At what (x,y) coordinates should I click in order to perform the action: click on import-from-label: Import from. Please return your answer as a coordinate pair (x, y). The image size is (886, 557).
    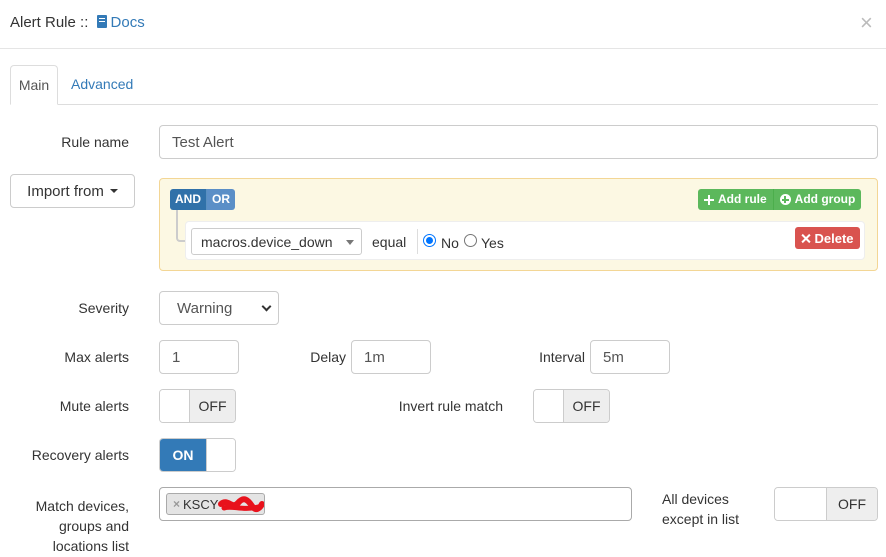
    Looking at the image, I should click on (65, 191).